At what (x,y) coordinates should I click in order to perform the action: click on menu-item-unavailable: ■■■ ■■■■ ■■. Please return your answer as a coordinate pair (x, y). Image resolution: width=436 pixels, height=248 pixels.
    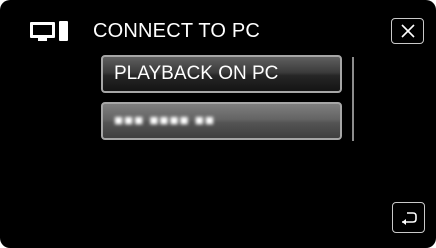
    Looking at the image, I should click on (221, 121).